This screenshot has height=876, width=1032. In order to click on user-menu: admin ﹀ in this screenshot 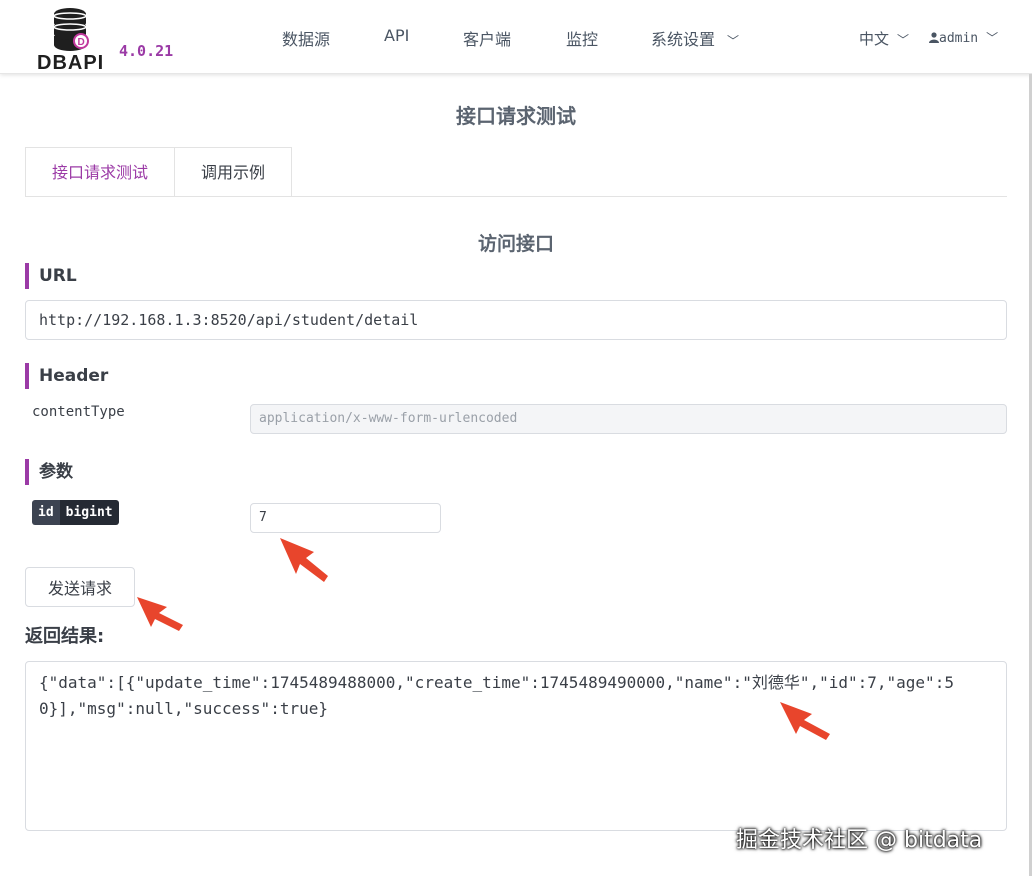, I will do `click(963, 37)`.